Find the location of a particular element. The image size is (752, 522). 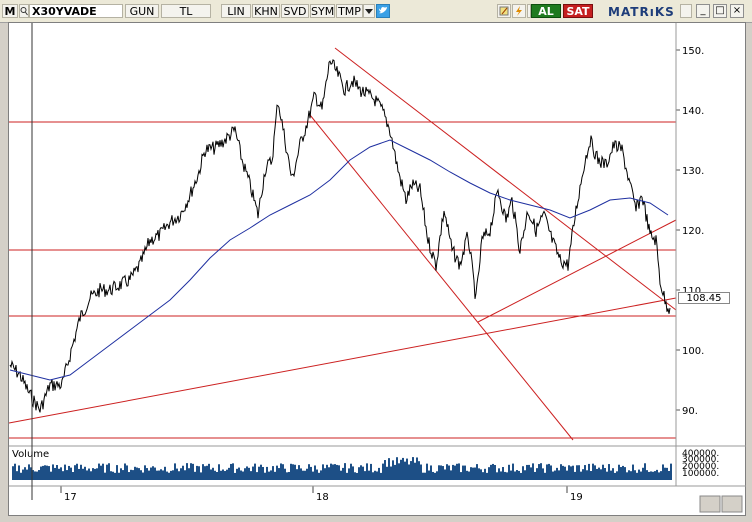

y-tick-label: 120. is located at coordinates (693, 231).